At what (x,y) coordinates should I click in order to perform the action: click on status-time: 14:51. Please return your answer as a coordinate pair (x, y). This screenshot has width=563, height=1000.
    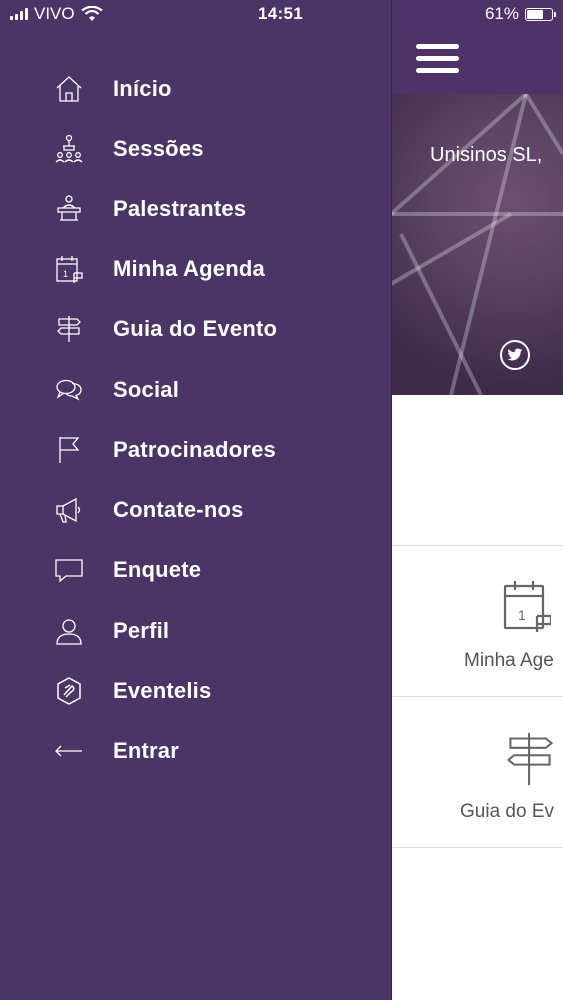
    Looking at the image, I should click on (280, 13).